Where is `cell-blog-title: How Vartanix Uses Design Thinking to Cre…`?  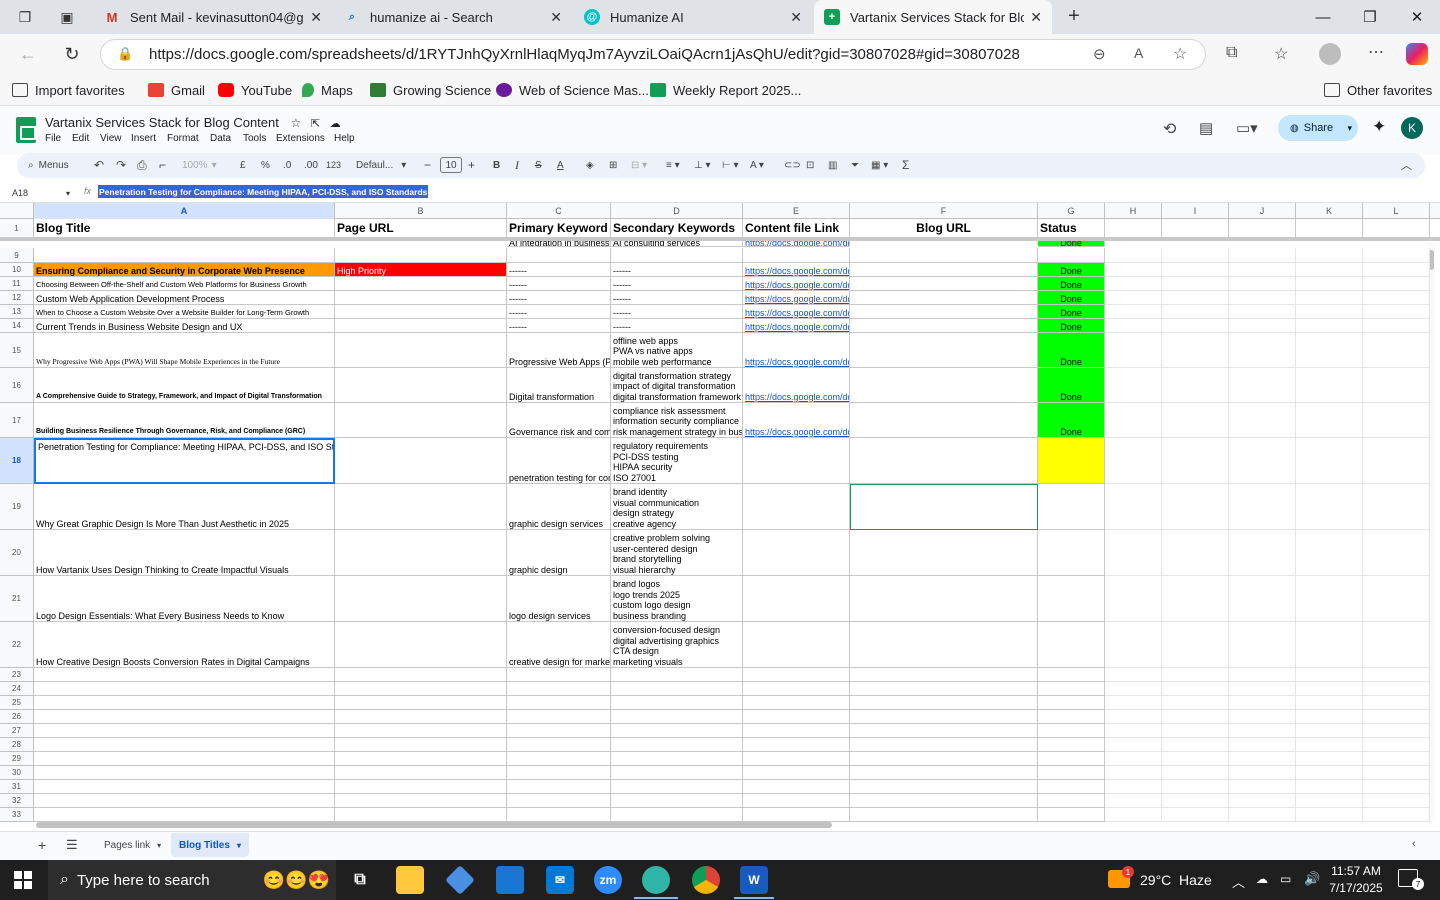
cell-blog-title: How Vartanix Uses Design Thinking to Cre… is located at coordinates (184, 553).